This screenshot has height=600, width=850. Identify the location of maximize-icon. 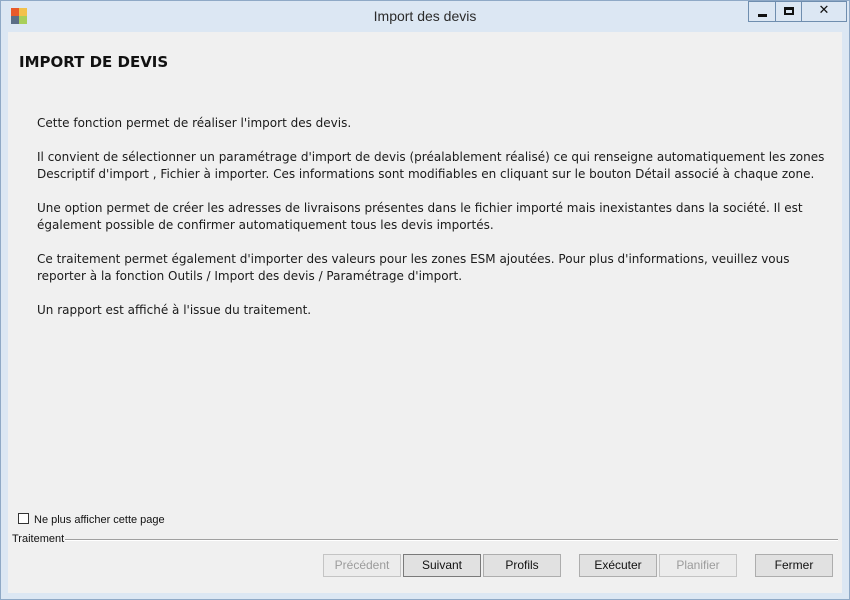
(789, 11).